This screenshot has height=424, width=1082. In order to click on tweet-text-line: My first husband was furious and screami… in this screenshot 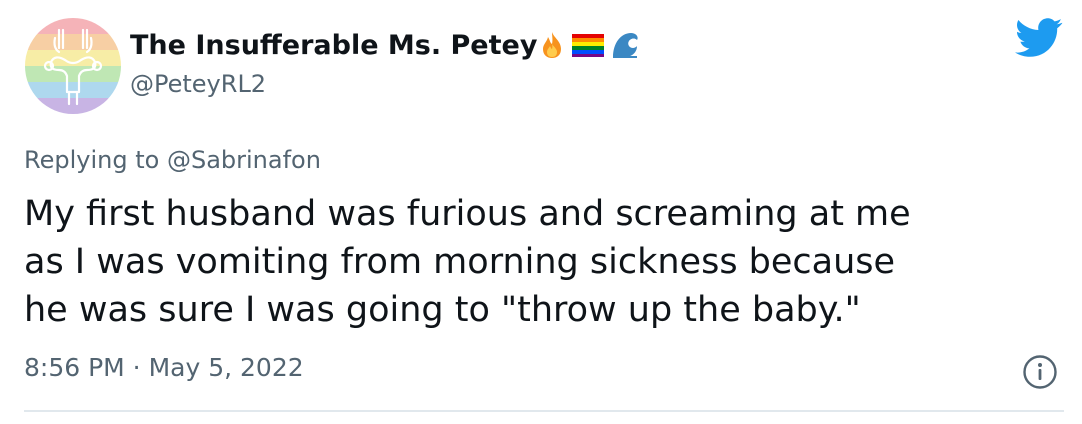, I will do `click(467, 214)`.